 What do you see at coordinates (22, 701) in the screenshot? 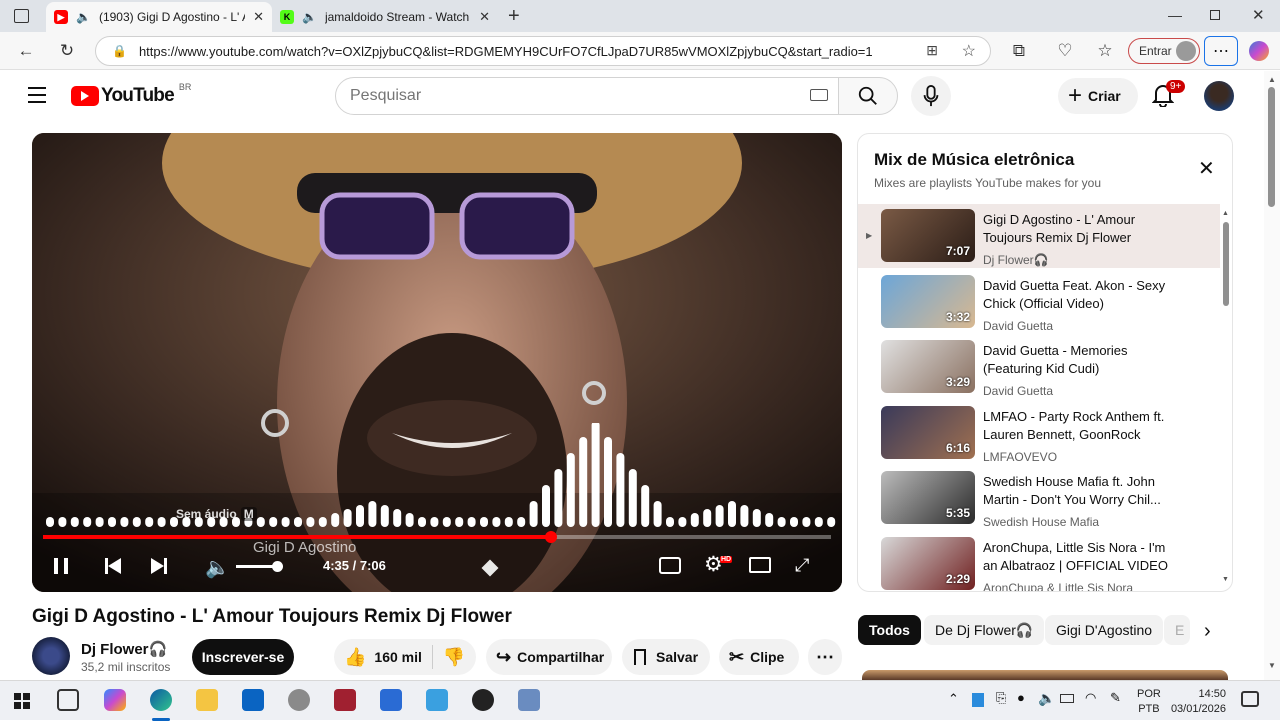
I see `windows-start-icon` at bounding box center [22, 701].